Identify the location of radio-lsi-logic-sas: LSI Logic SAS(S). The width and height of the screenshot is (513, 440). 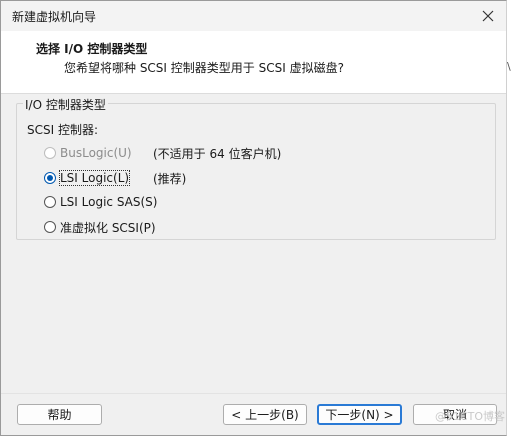
(100, 202).